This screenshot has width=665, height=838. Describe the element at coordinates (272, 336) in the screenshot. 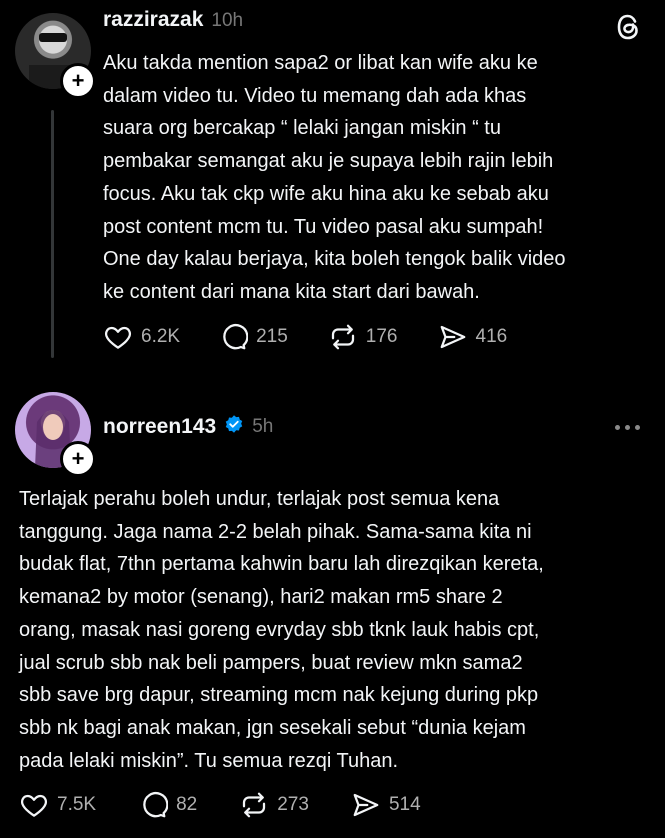

I see `reply-count: 215` at that location.